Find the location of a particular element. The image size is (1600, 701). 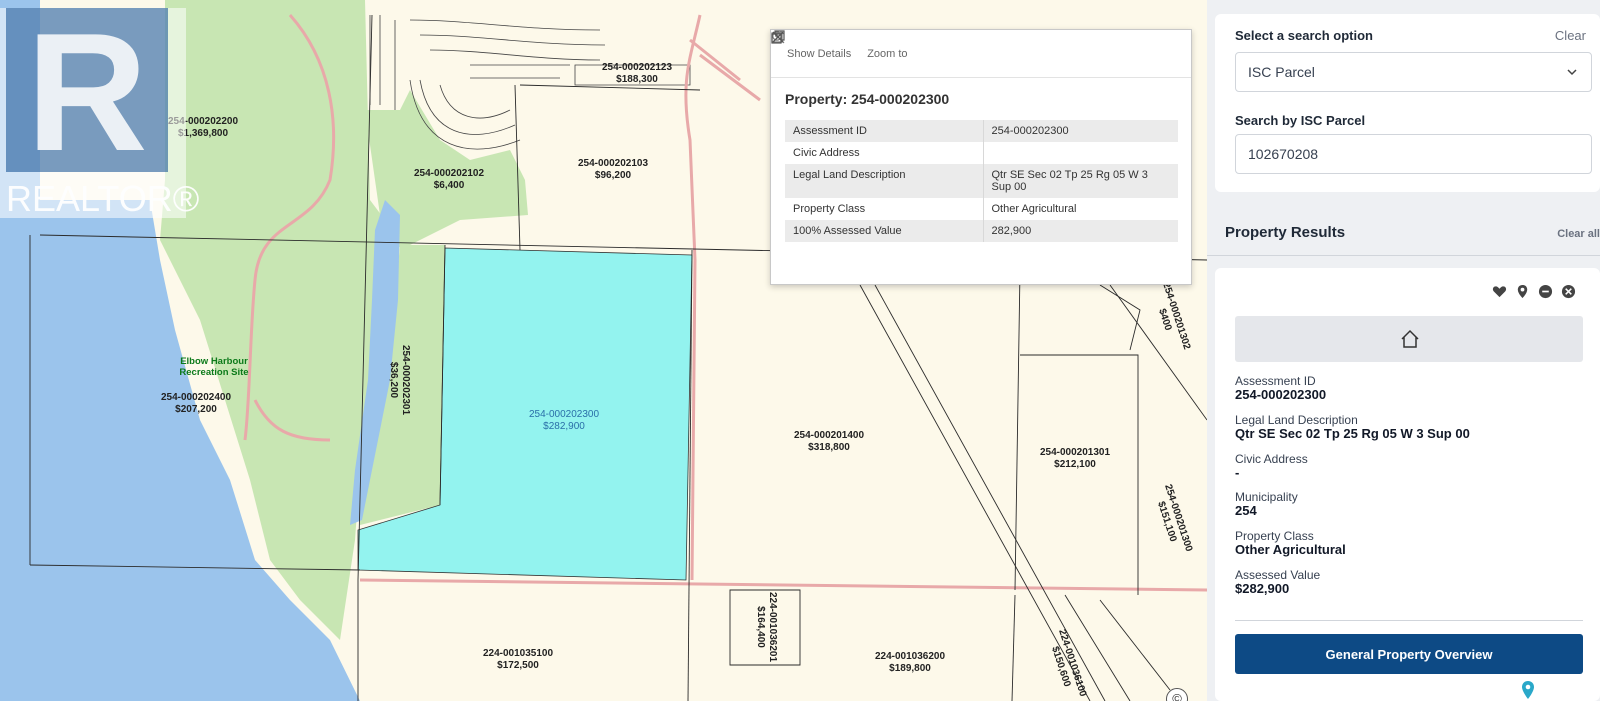

general-property-overview-button: General Property Overview is located at coordinates (1409, 654).